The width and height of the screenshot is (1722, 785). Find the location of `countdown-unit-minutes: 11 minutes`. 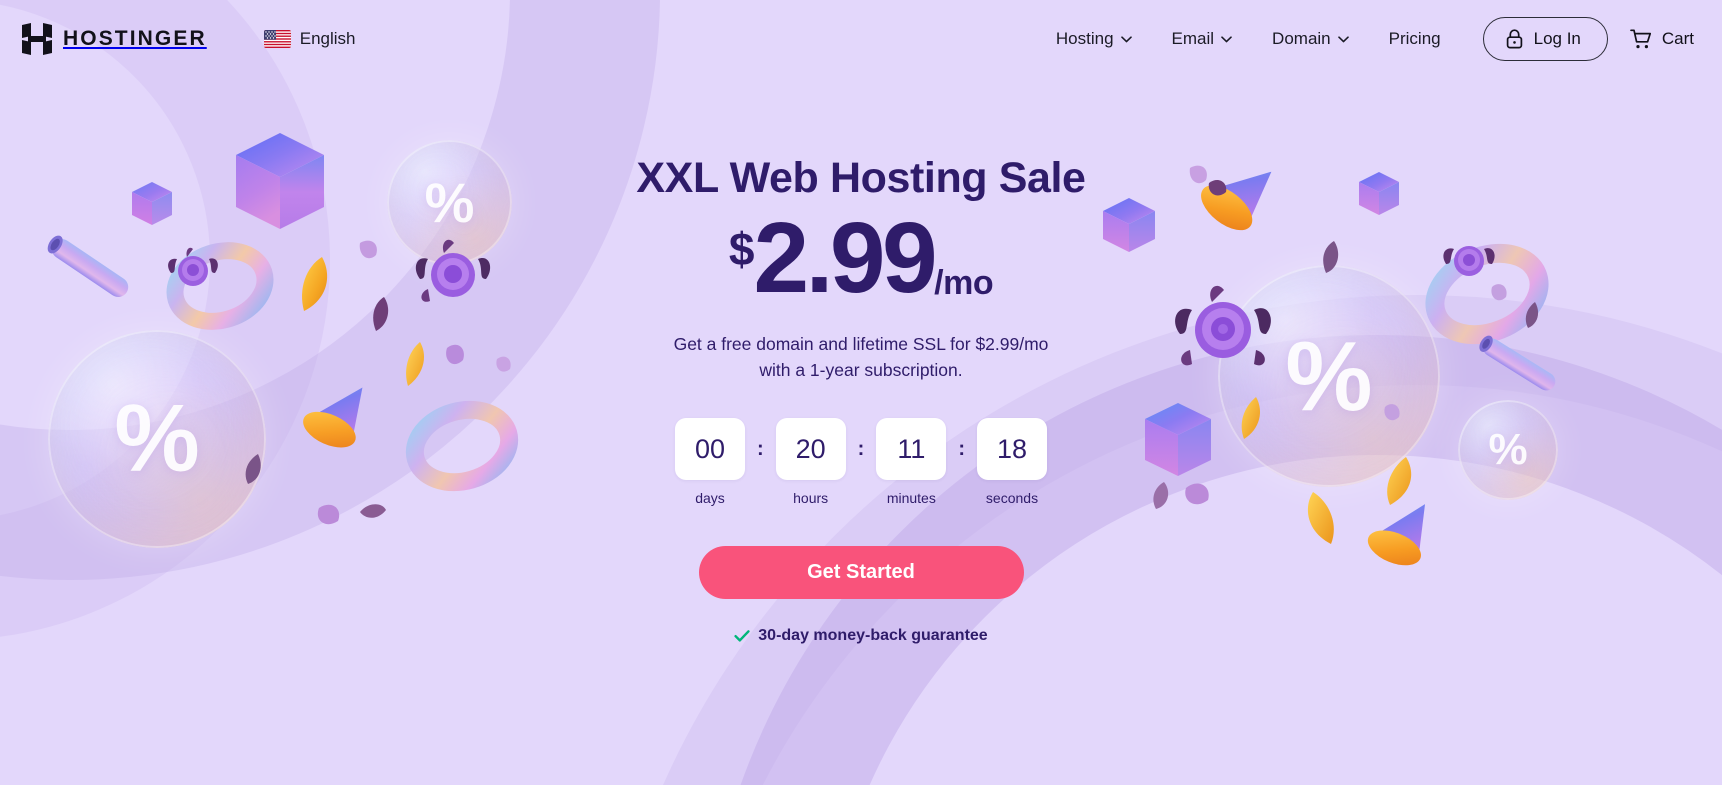

countdown-unit-minutes: 11 minutes is located at coordinates (911, 462).